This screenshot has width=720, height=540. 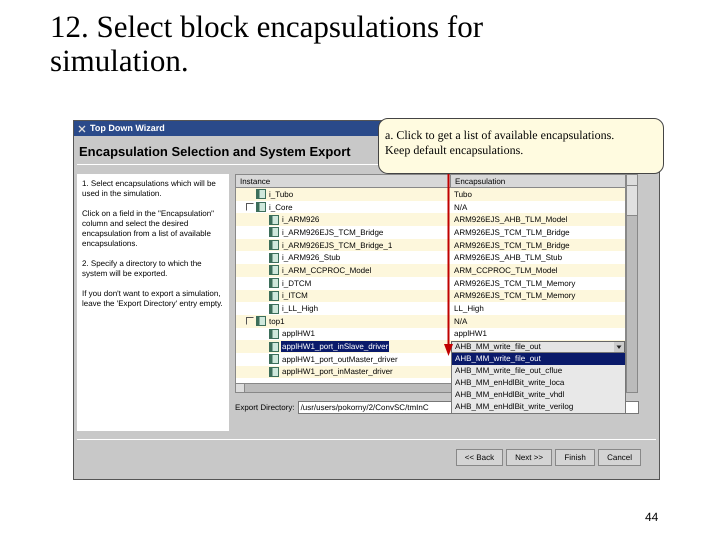 What do you see at coordinates (149, 189) in the screenshot?
I see `instruction-text: 1. Select encapsulations which will be used in the simulation.` at bounding box center [149, 189].